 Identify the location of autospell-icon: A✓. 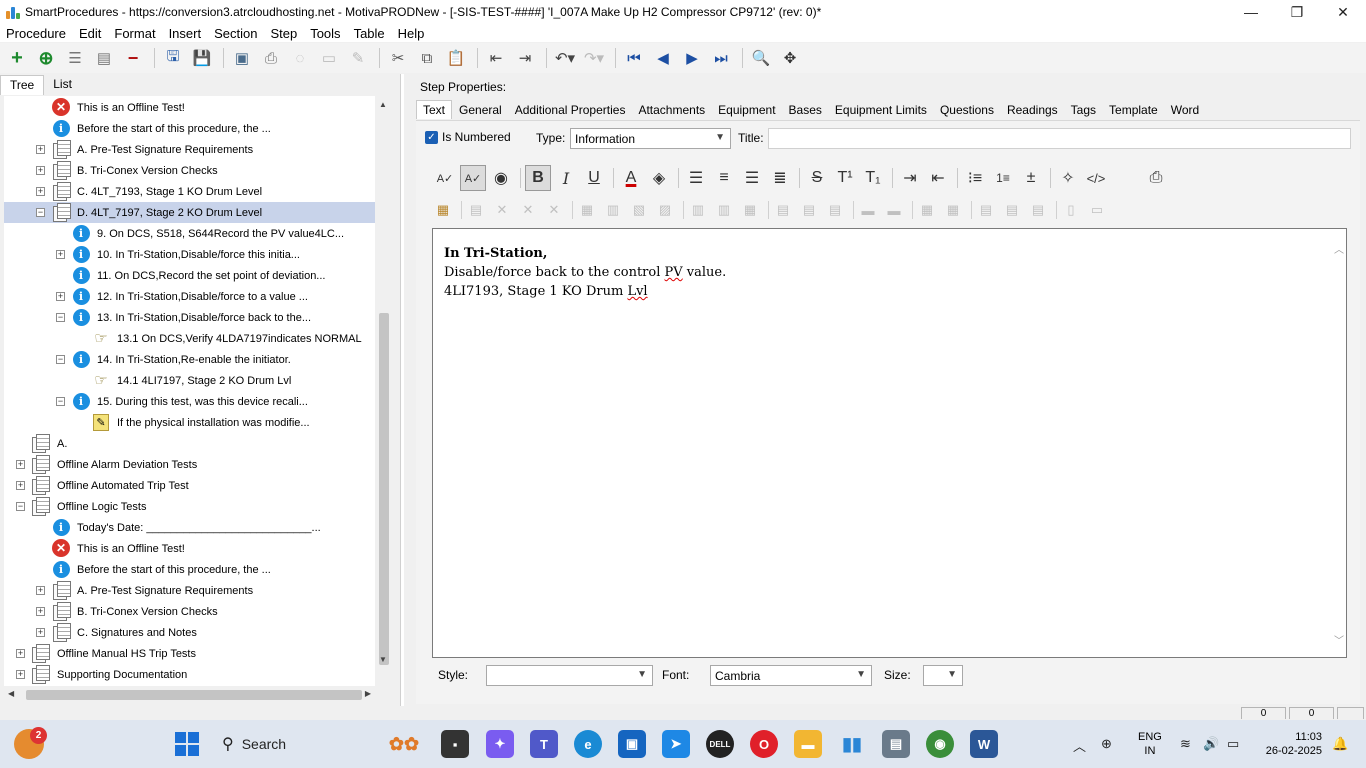
(473, 178).